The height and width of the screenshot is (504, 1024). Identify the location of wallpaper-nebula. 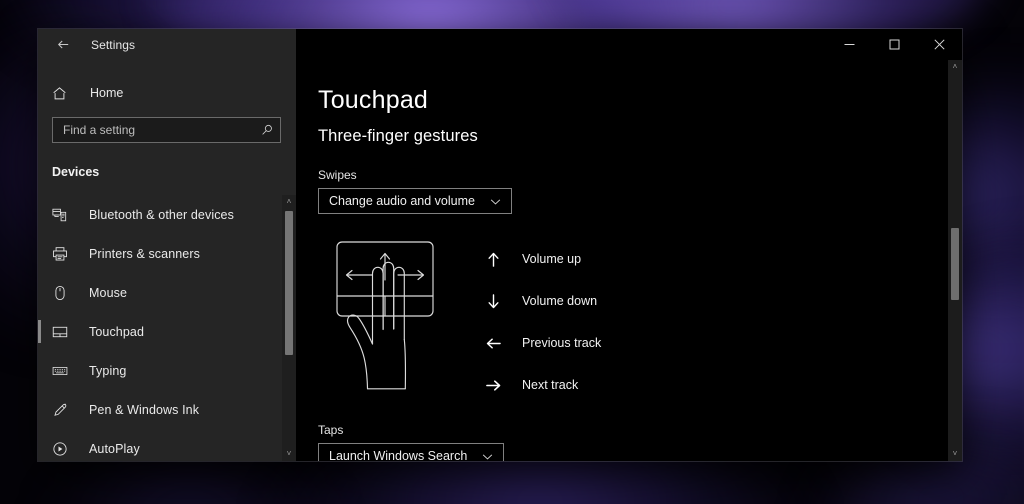
(190, 482).